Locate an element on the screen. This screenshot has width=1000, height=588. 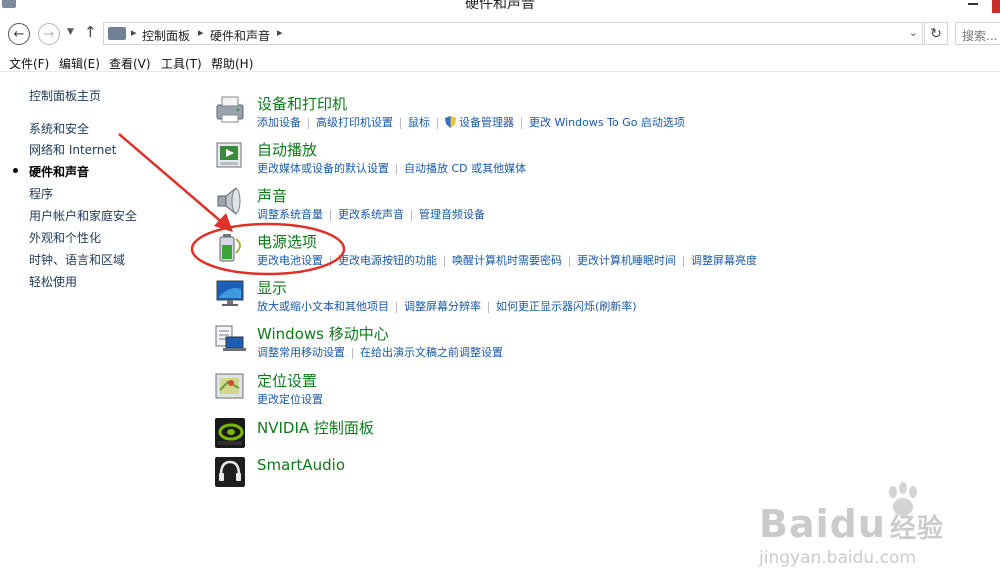
sidebar-item-system-security: 系统和安全 is located at coordinates (59, 128).